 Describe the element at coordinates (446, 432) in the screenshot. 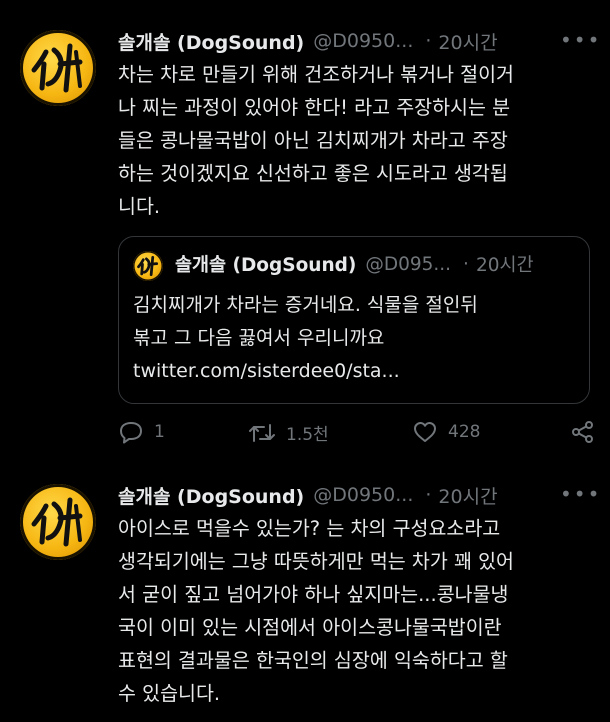

I see `like-button: 428` at that location.